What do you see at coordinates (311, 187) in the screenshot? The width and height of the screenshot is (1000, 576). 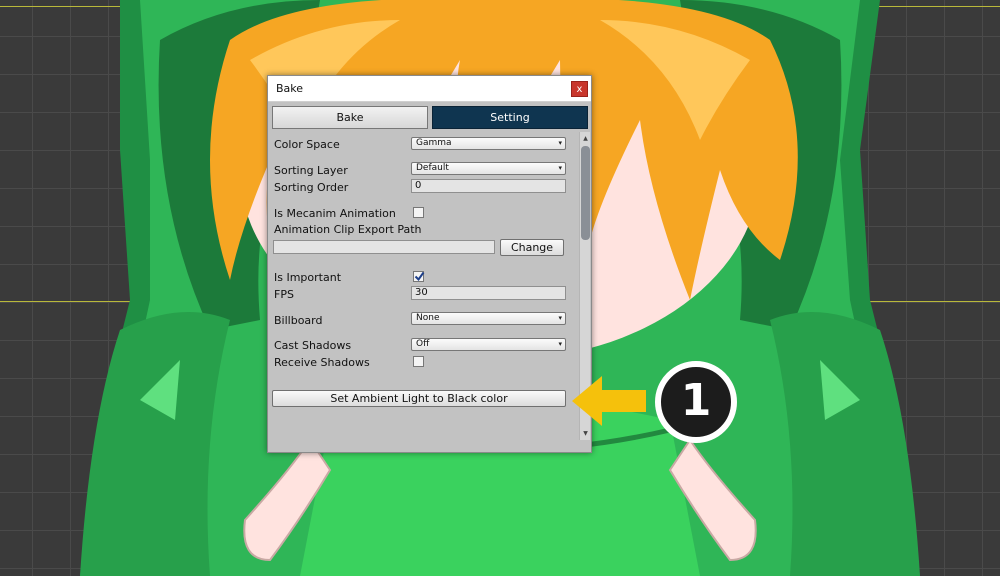 I see `sorting-order-label: Sorting Order` at bounding box center [311, 187].